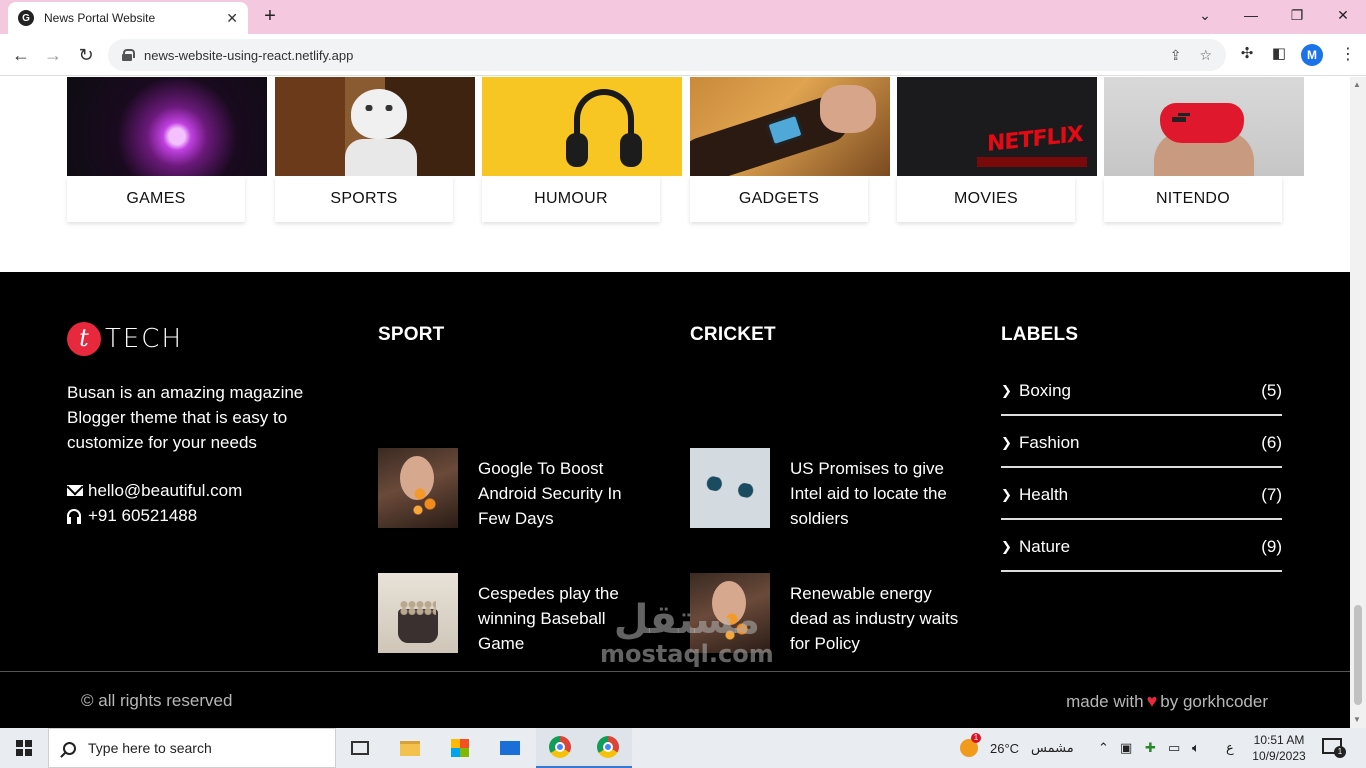 This screenshot has width=1366, height=768. I want to click on profile-avatar: M, so click(1312, 55).